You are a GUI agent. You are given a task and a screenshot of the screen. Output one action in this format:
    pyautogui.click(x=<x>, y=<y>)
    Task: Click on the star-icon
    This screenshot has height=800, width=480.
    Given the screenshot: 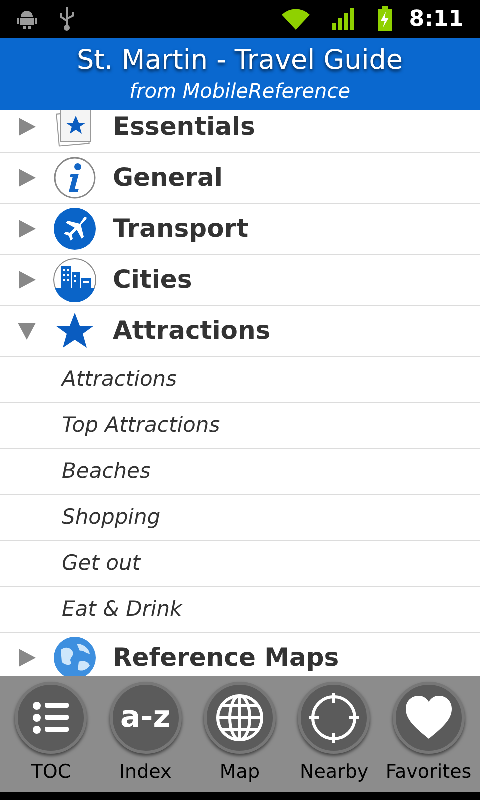 What is the action you would take?
    pyautogui.click(x=75, y=331)
    